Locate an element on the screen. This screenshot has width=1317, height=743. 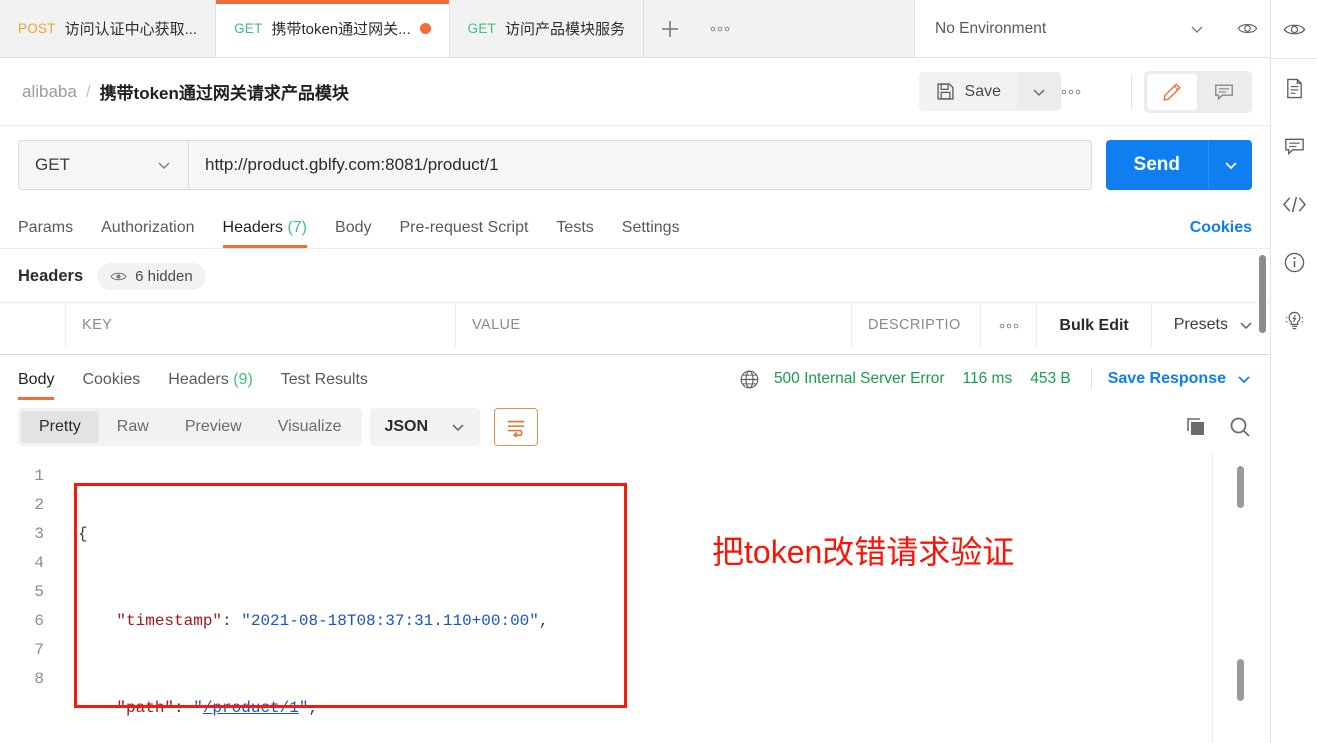
bulk-edit-button: Bulk Edit is located at coordinates (1093, 325).